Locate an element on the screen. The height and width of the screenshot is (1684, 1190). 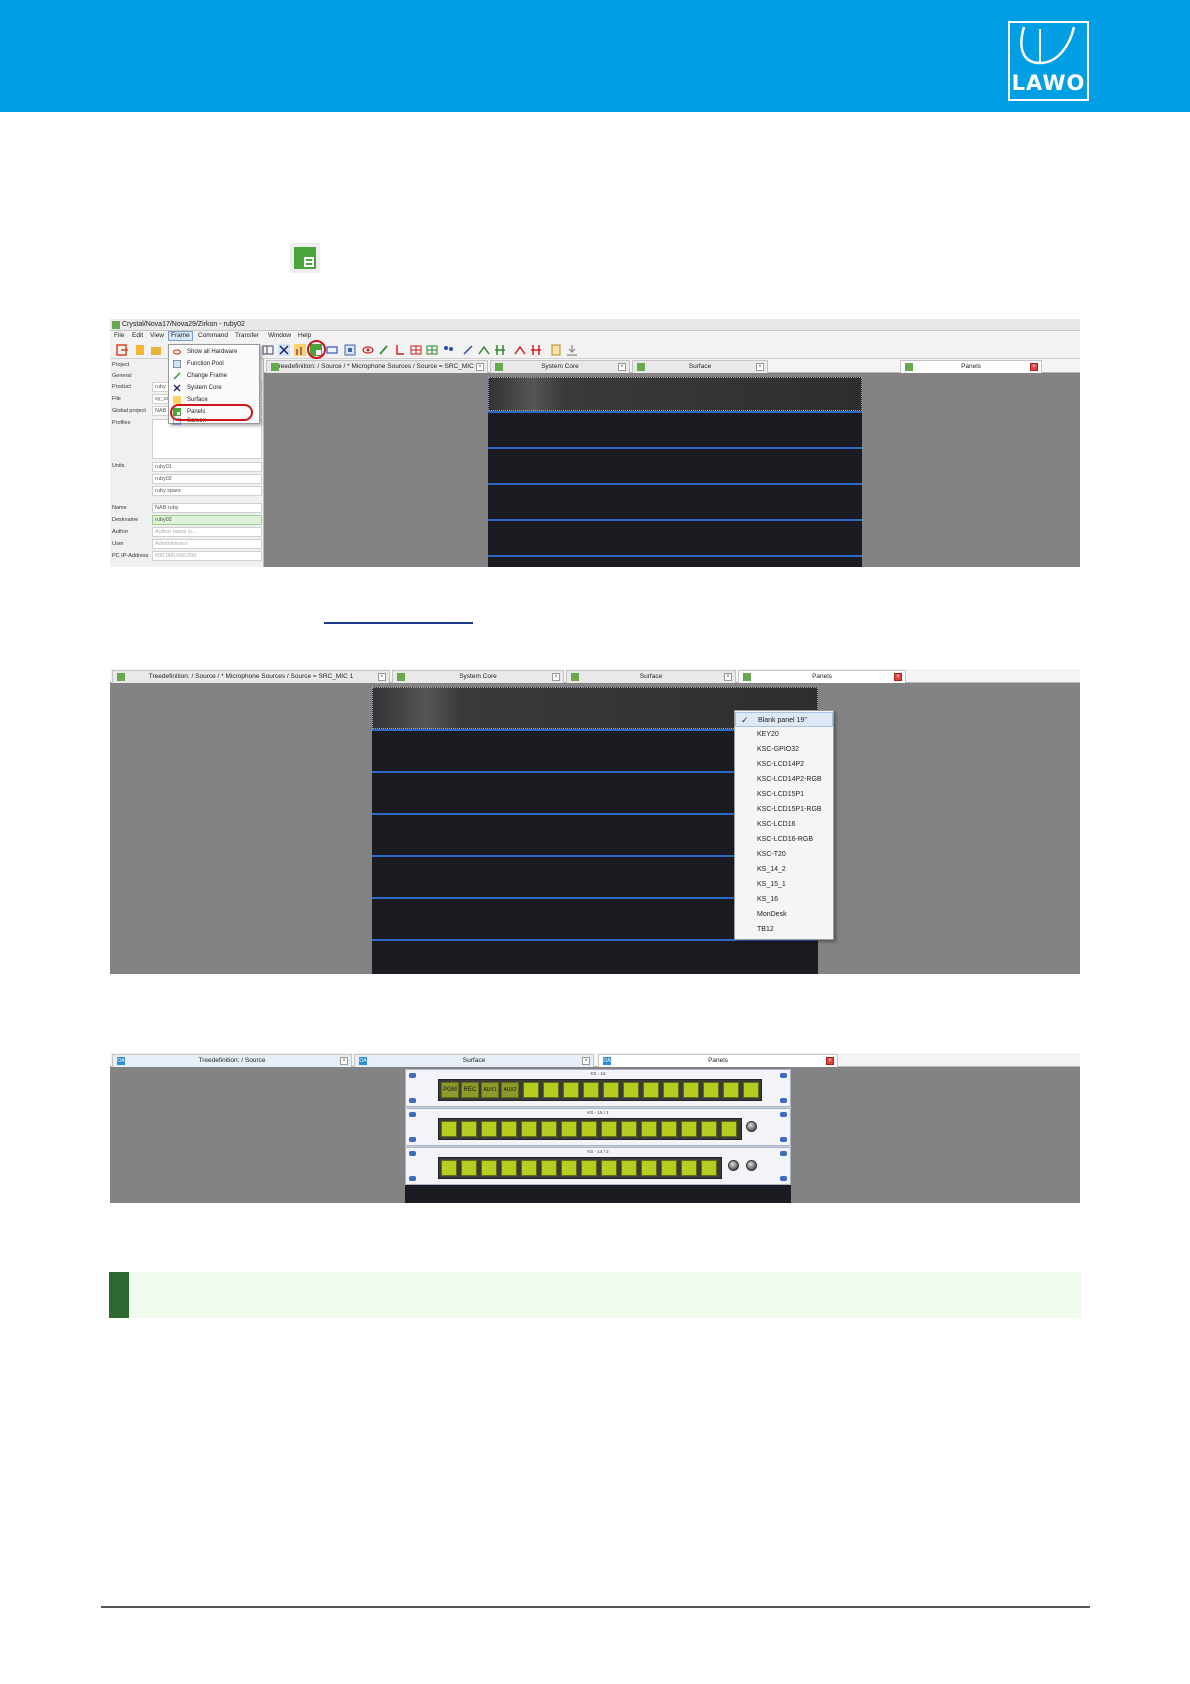
menu-frame: Frame is located at coordinates (180, 336).